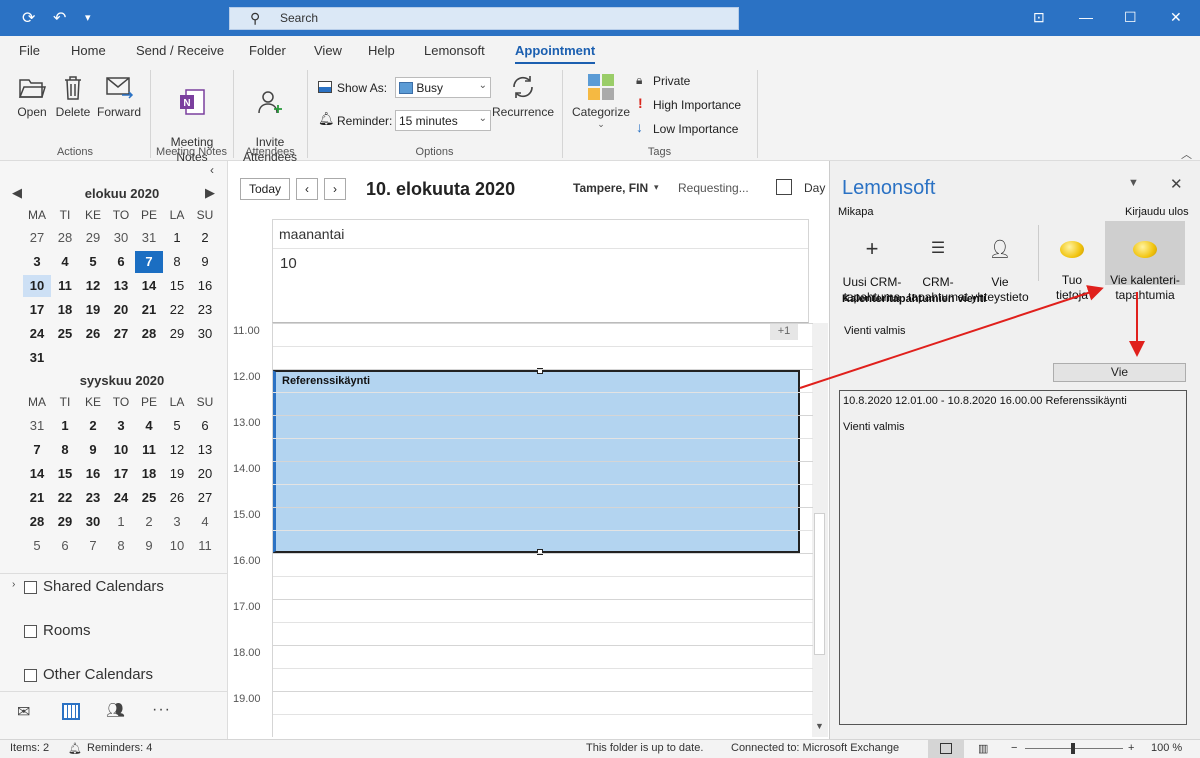  Describe the element at coordinates (119, 748) in the screenshot. I see `reminders-count: Reminders: 4` at that location.